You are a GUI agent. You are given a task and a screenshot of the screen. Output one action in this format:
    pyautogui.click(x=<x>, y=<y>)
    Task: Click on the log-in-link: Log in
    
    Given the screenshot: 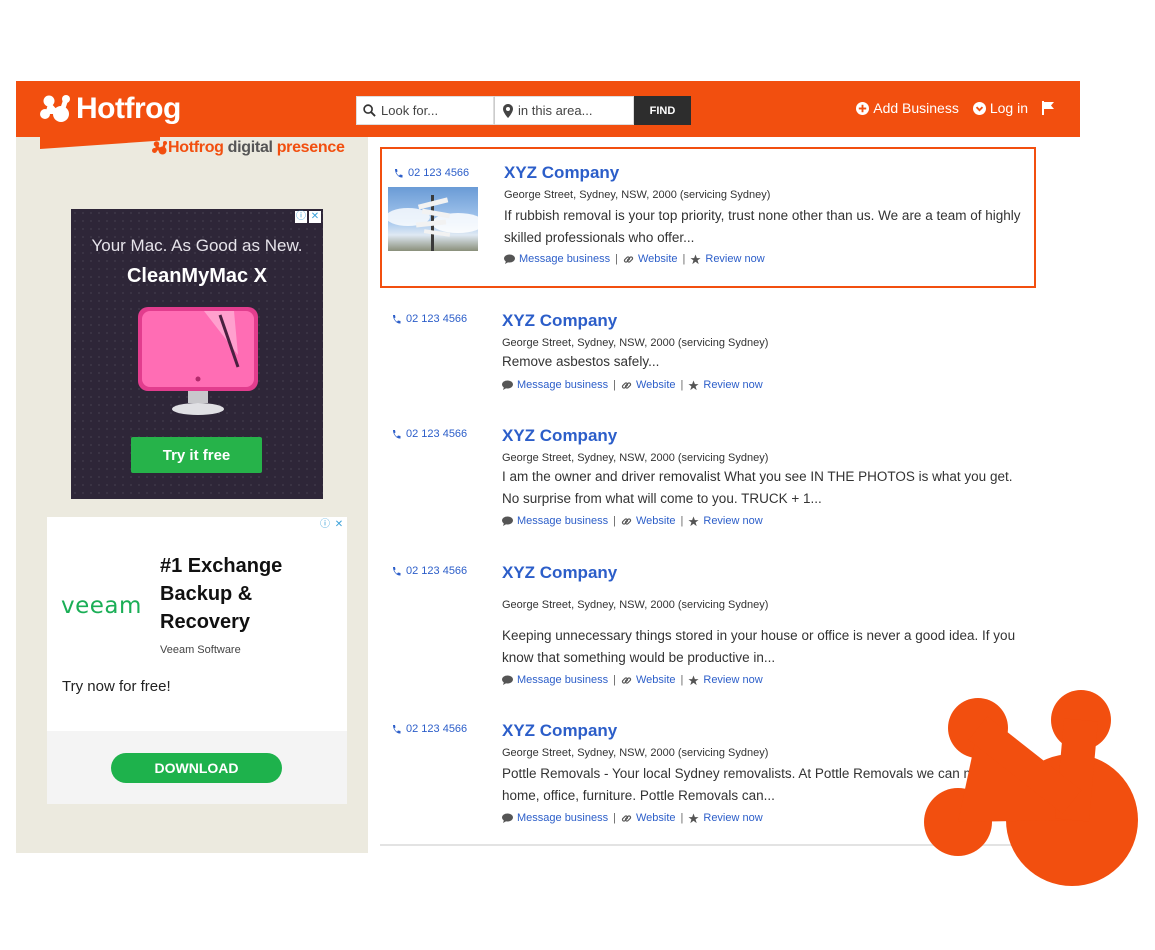 What is the action you would take?
    pyautogui.click(x=1000, y=108)
    